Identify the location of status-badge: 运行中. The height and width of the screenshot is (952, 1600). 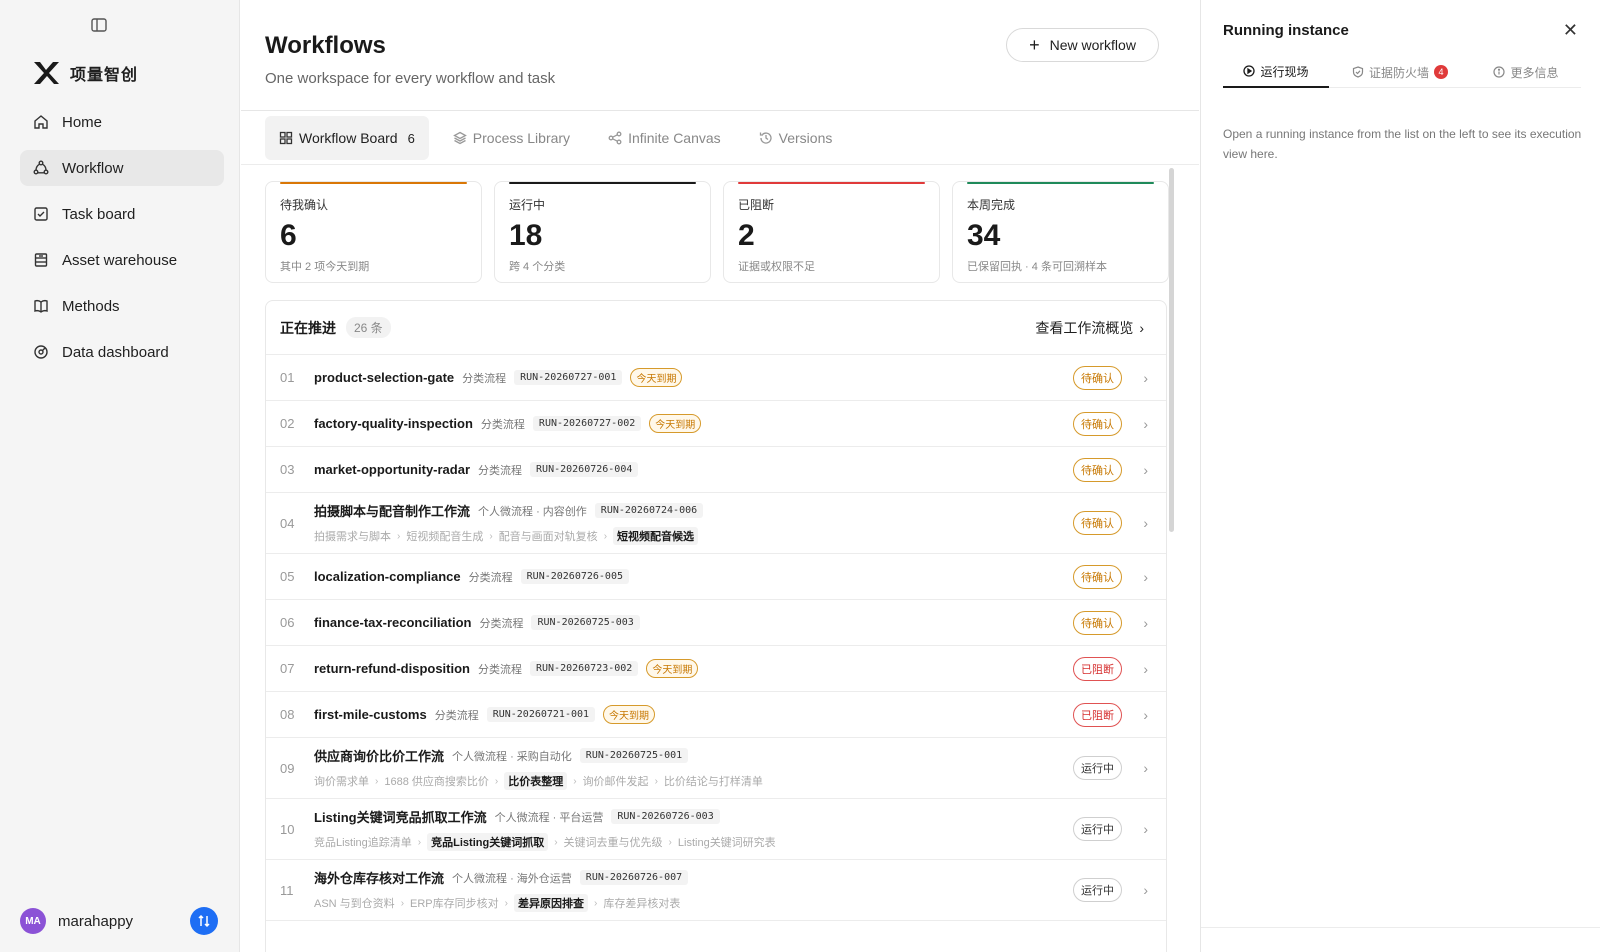
(1097, 768).